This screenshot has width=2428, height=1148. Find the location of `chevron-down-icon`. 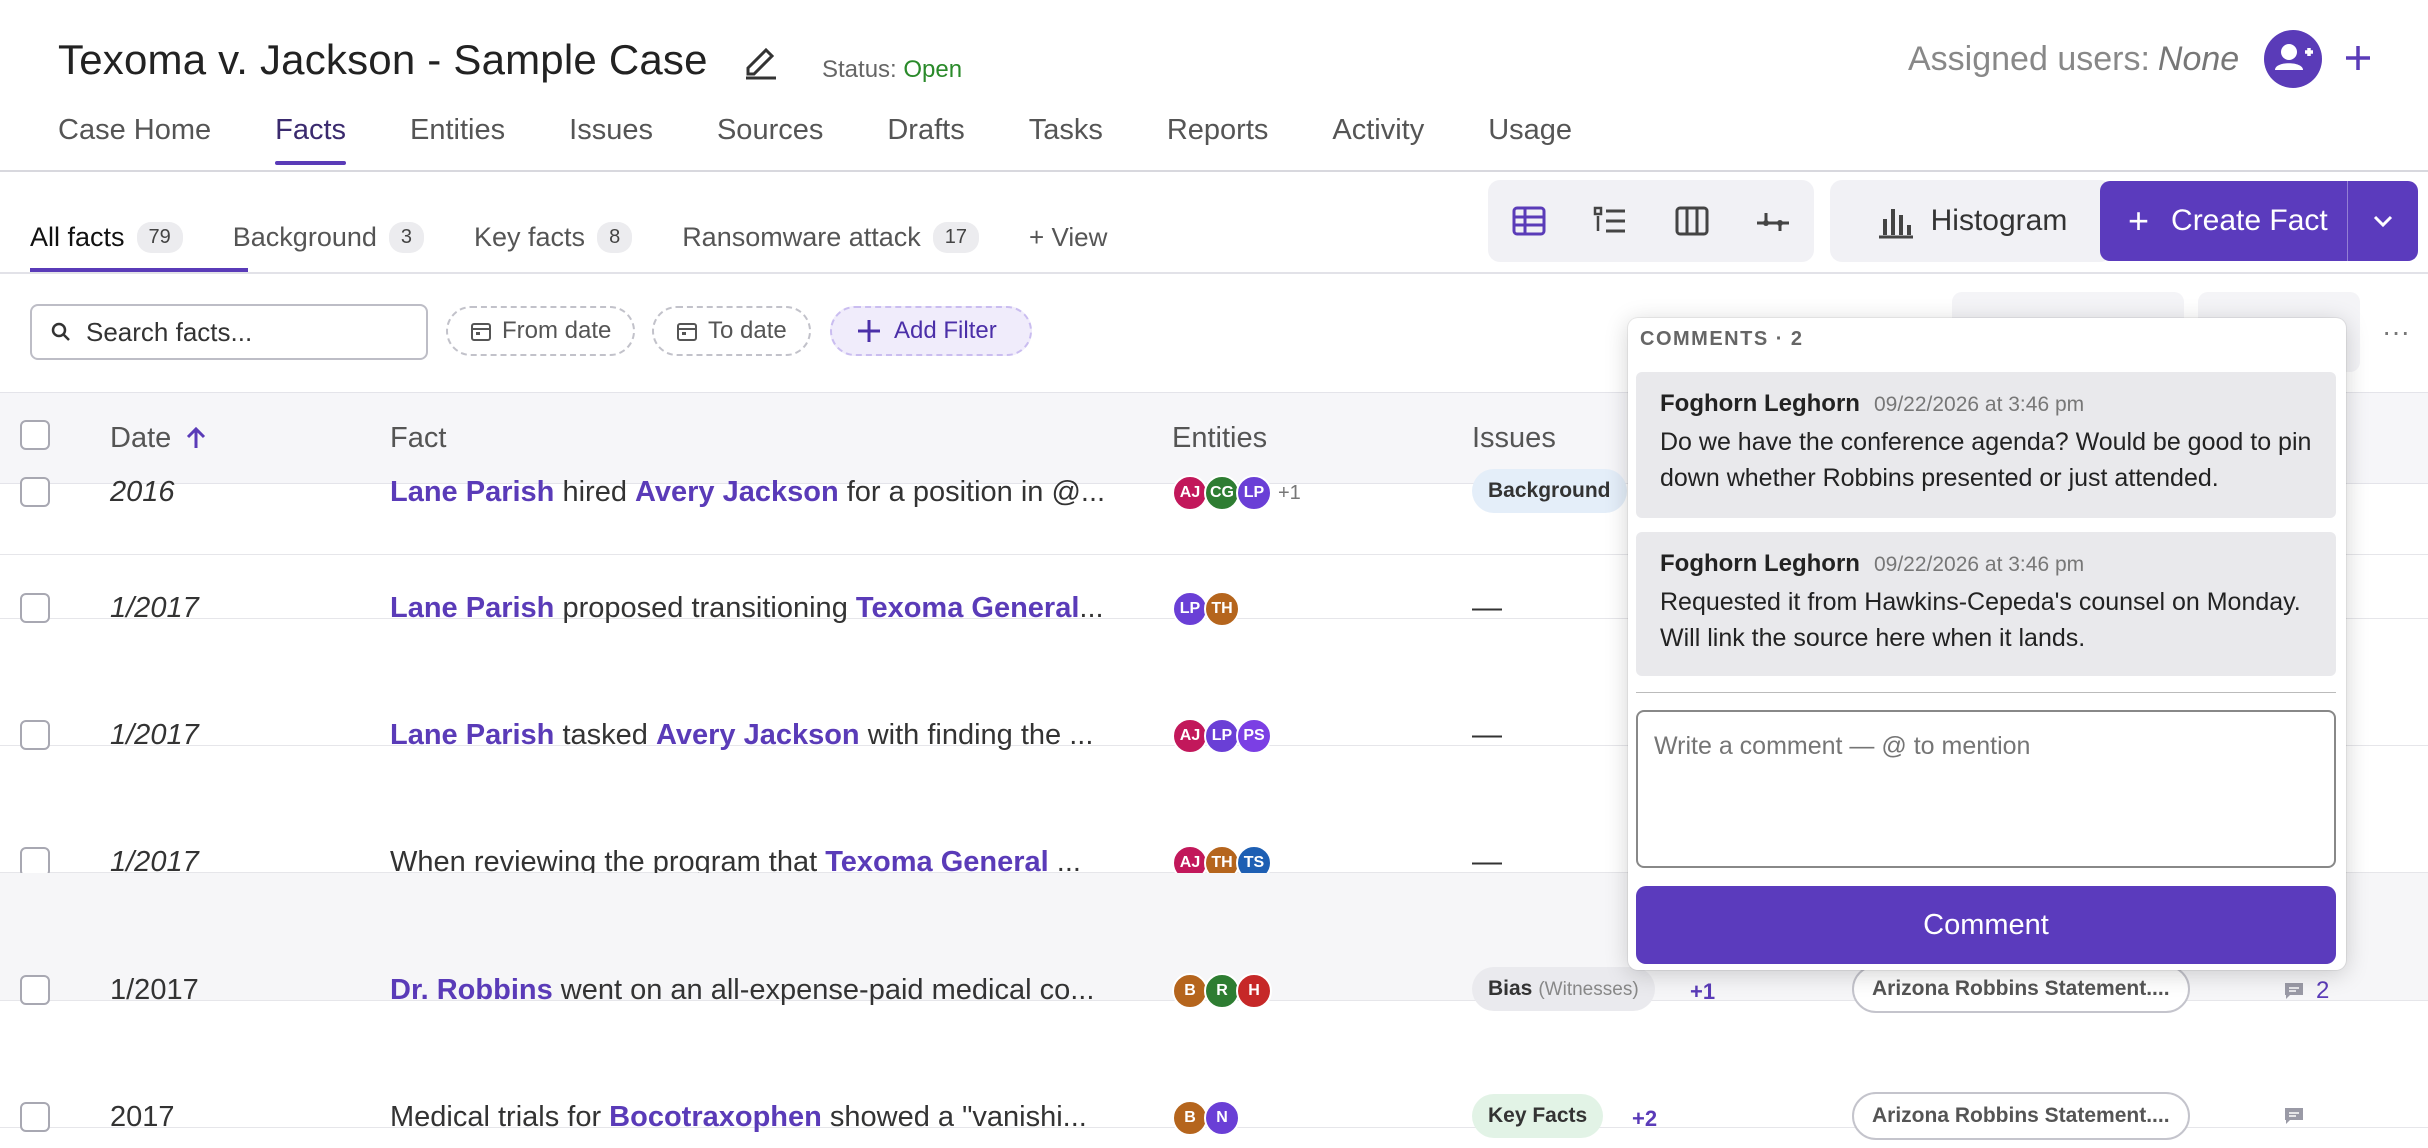

chevron-down-icon is located at coordinates (2383, 221).